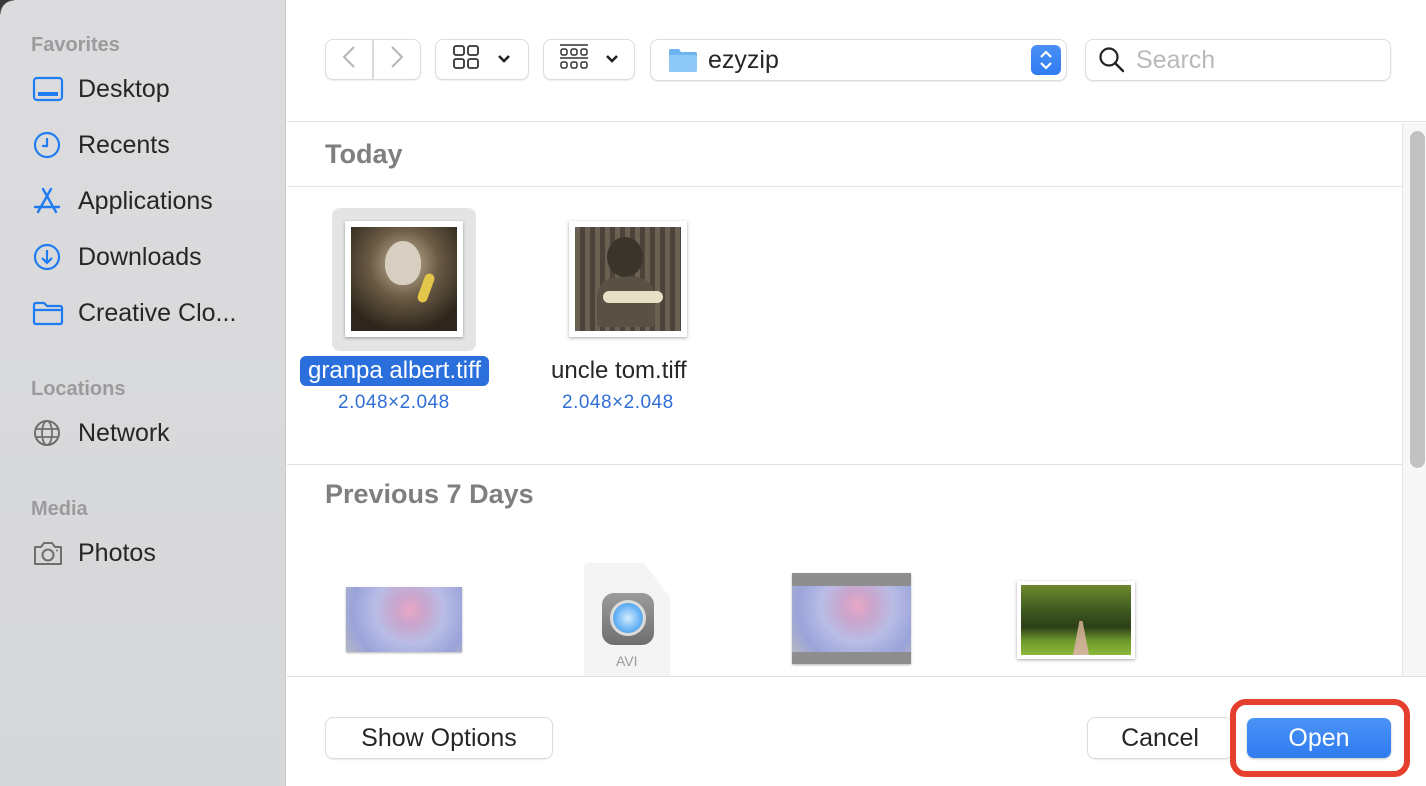  What do you see at coordinates (856, 731) in the screenshot?
I see `dialog-footer: Show Options Cancel Open` at bounding box center [856, 731].